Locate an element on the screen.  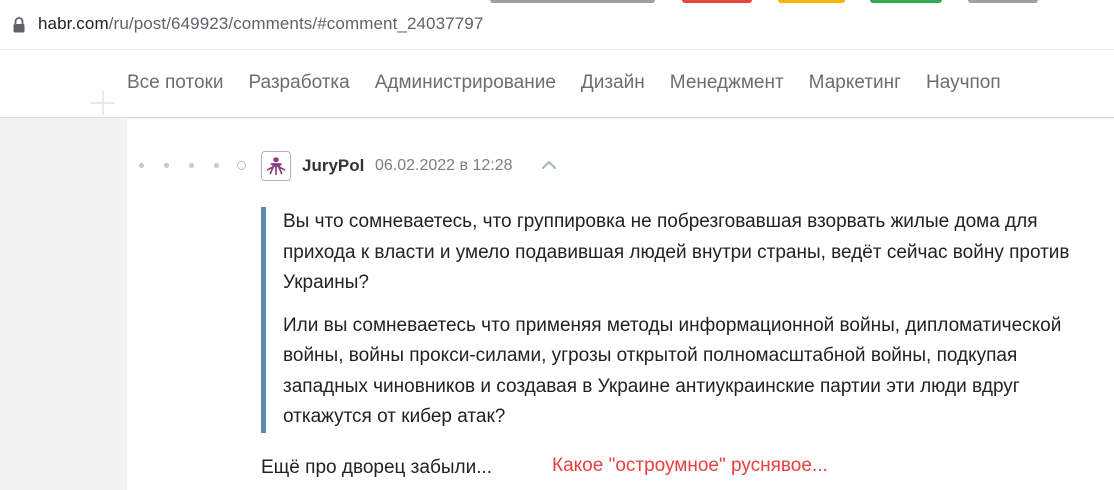
comment-header: JuryPol 06.02.2022 в 12:28 is located at coordinates (427, 166).